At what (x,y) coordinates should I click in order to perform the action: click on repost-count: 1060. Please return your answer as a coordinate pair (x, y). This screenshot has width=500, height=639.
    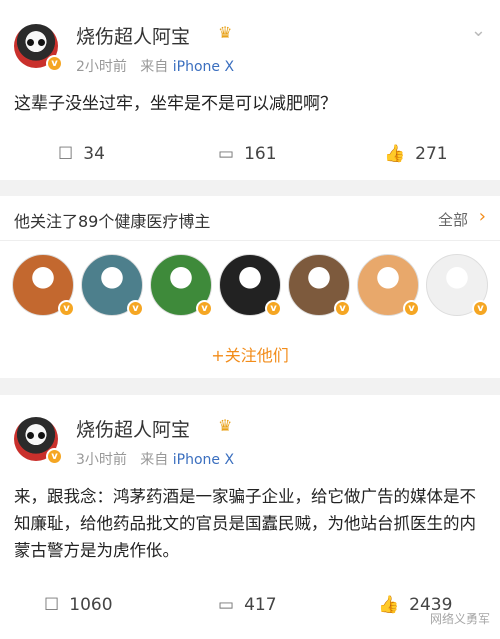
    Looking at the image, I should click on (91, 605).